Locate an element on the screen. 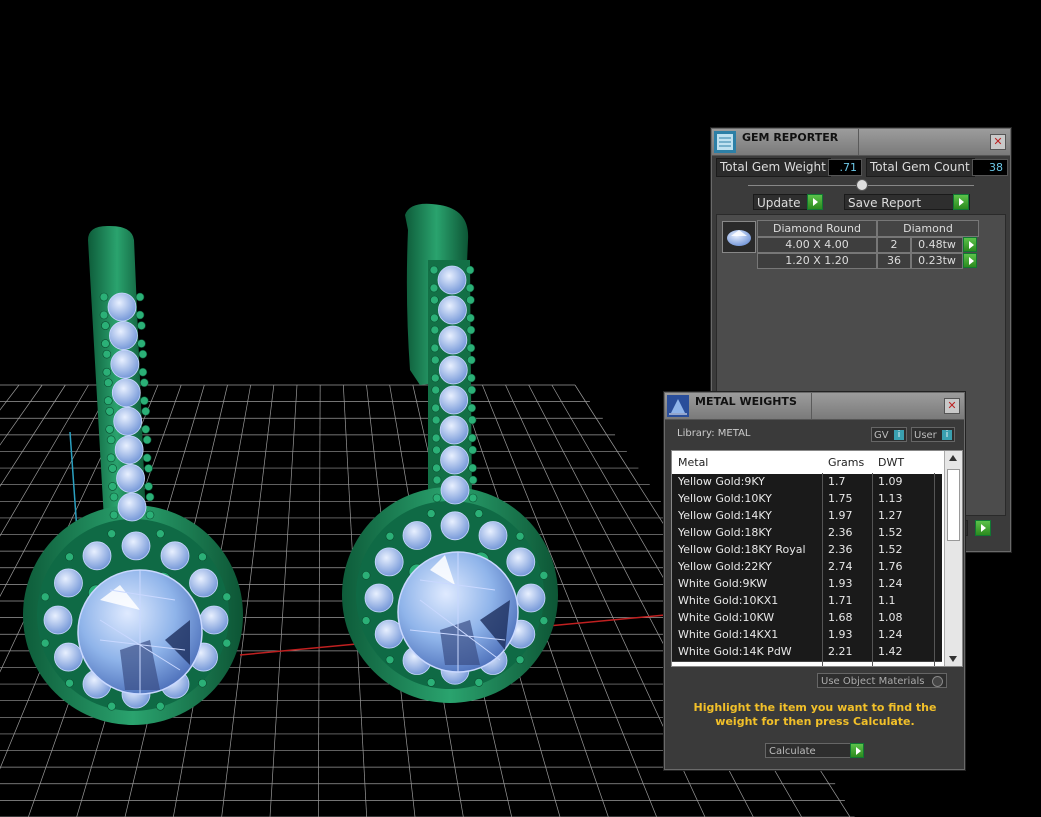 This screenshot has height=817, width=1041. library-label: Library: METAL is located at coordinates (714, 433).